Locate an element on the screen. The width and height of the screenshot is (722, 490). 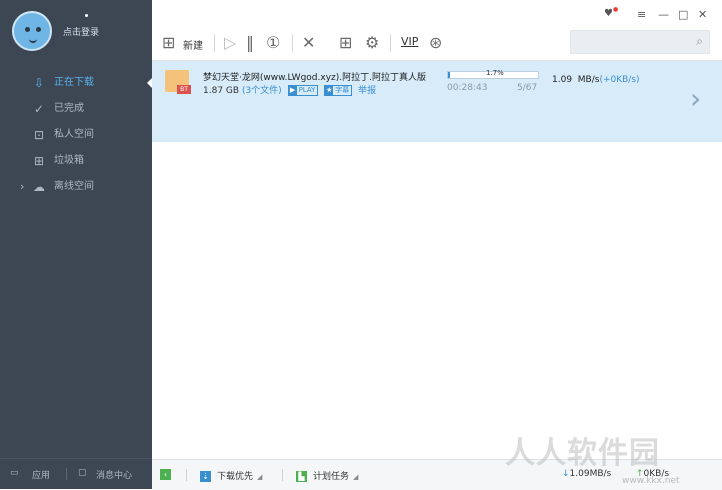
new-task-icon: ⊞ is located at coordinates (168, 43).